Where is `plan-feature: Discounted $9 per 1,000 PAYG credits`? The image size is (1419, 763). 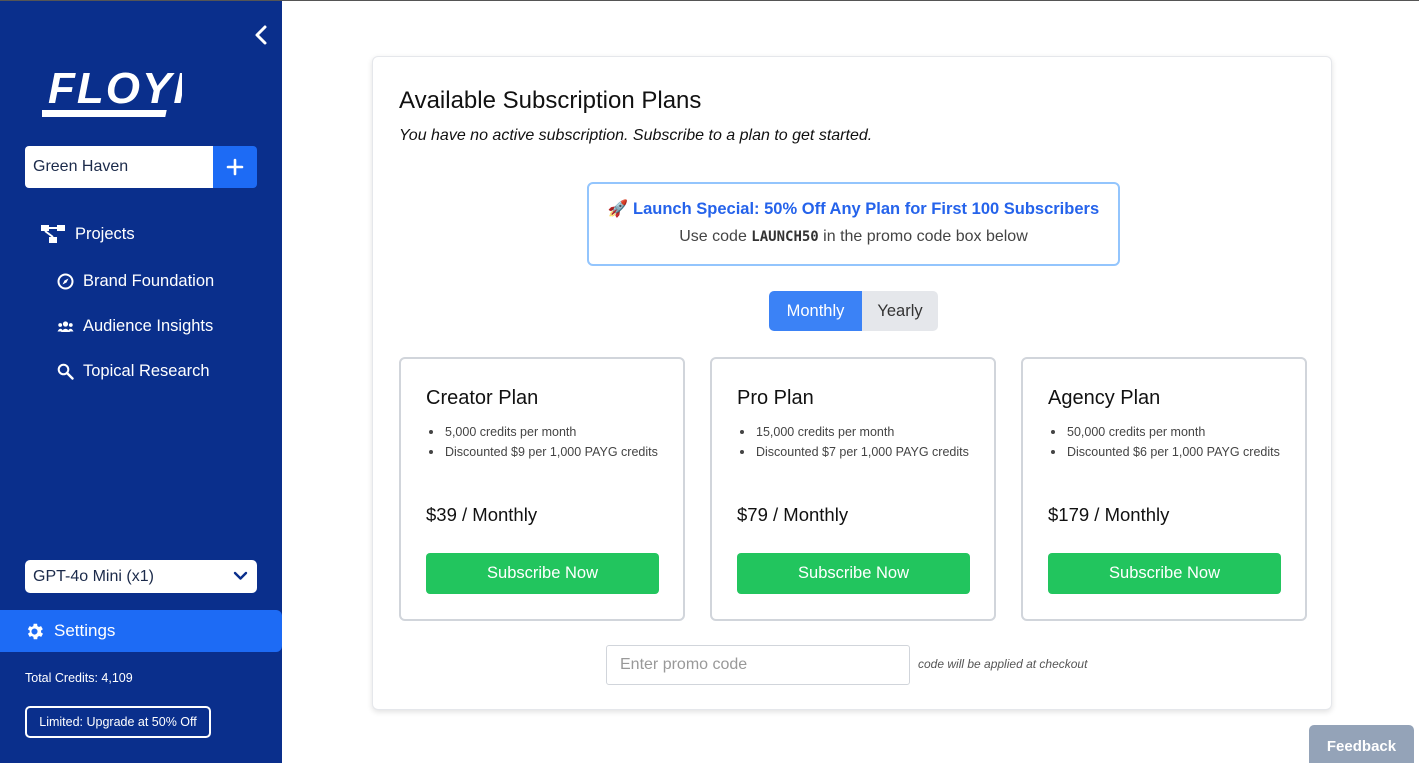
plan-feature: Discounted $9 per 1,000 PAYG credits is located at coordinates (546, 452).